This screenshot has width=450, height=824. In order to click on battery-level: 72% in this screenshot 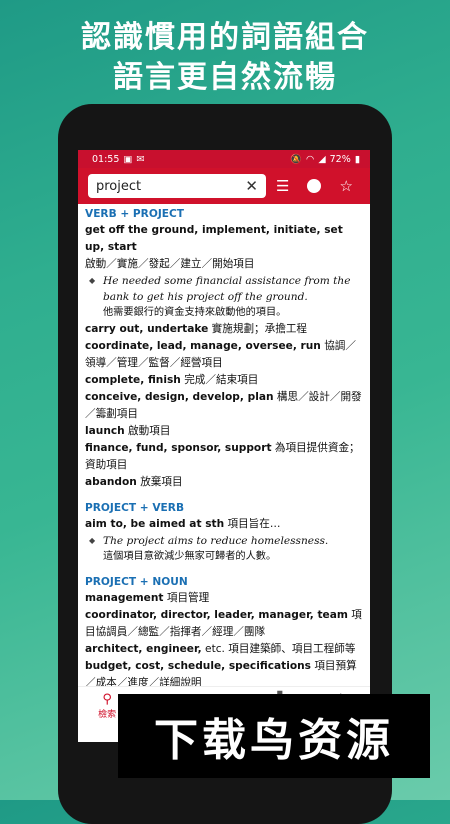, I will do `click(340, 159)`.